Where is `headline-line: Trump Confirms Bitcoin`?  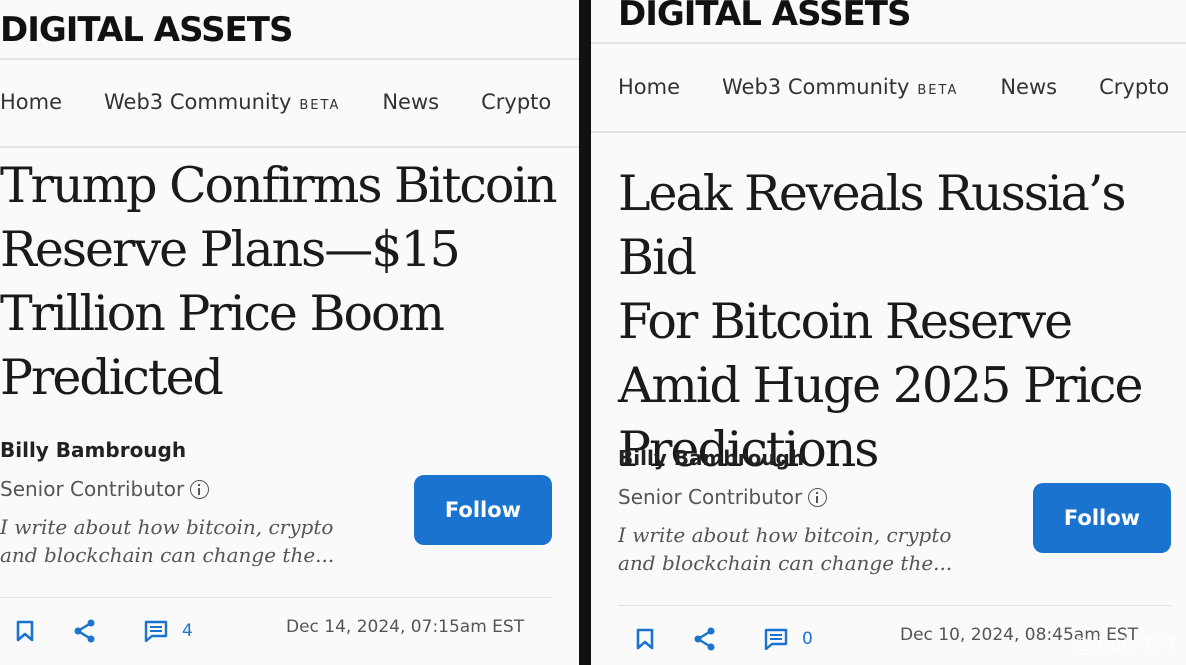 headline-line: Trump Confirms Bitcoin is located at coordinates (279, 185).